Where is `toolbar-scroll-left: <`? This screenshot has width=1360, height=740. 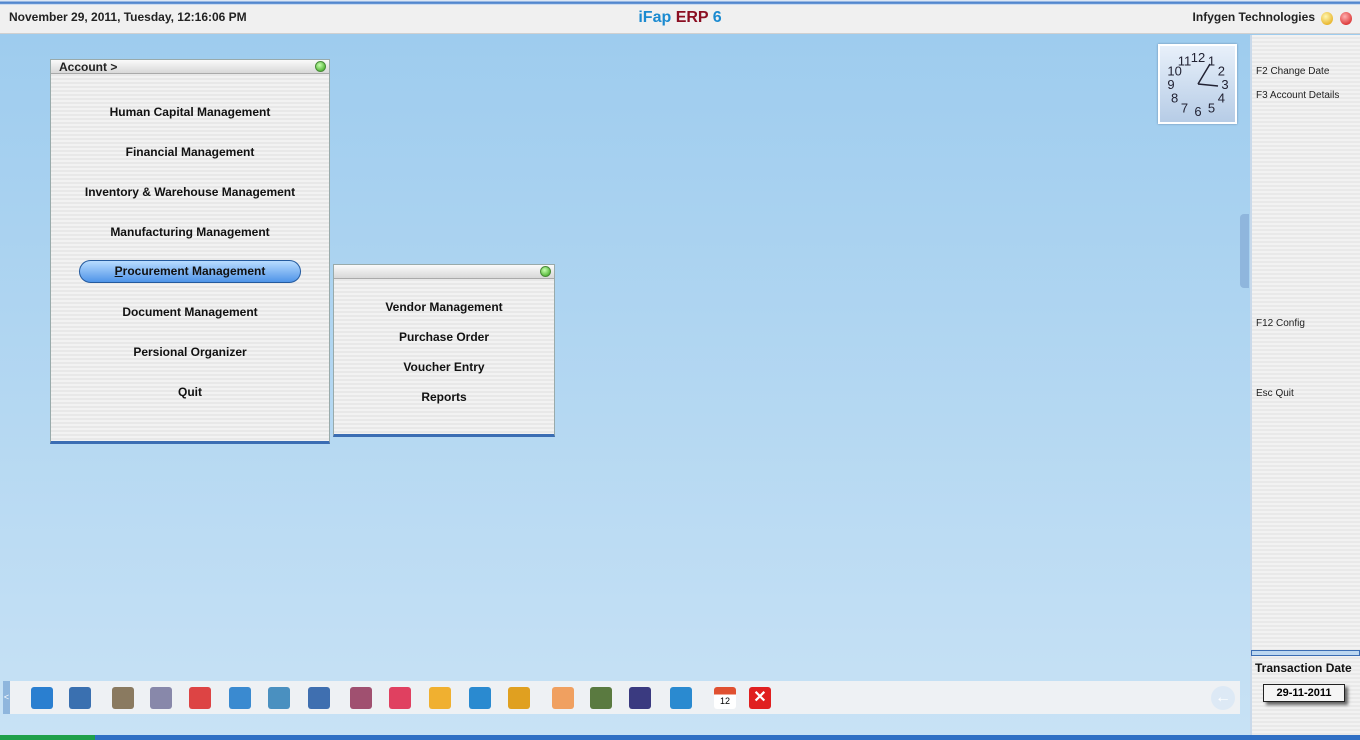 toolbar-scroll-left: < is located at coordinates (6, 697).